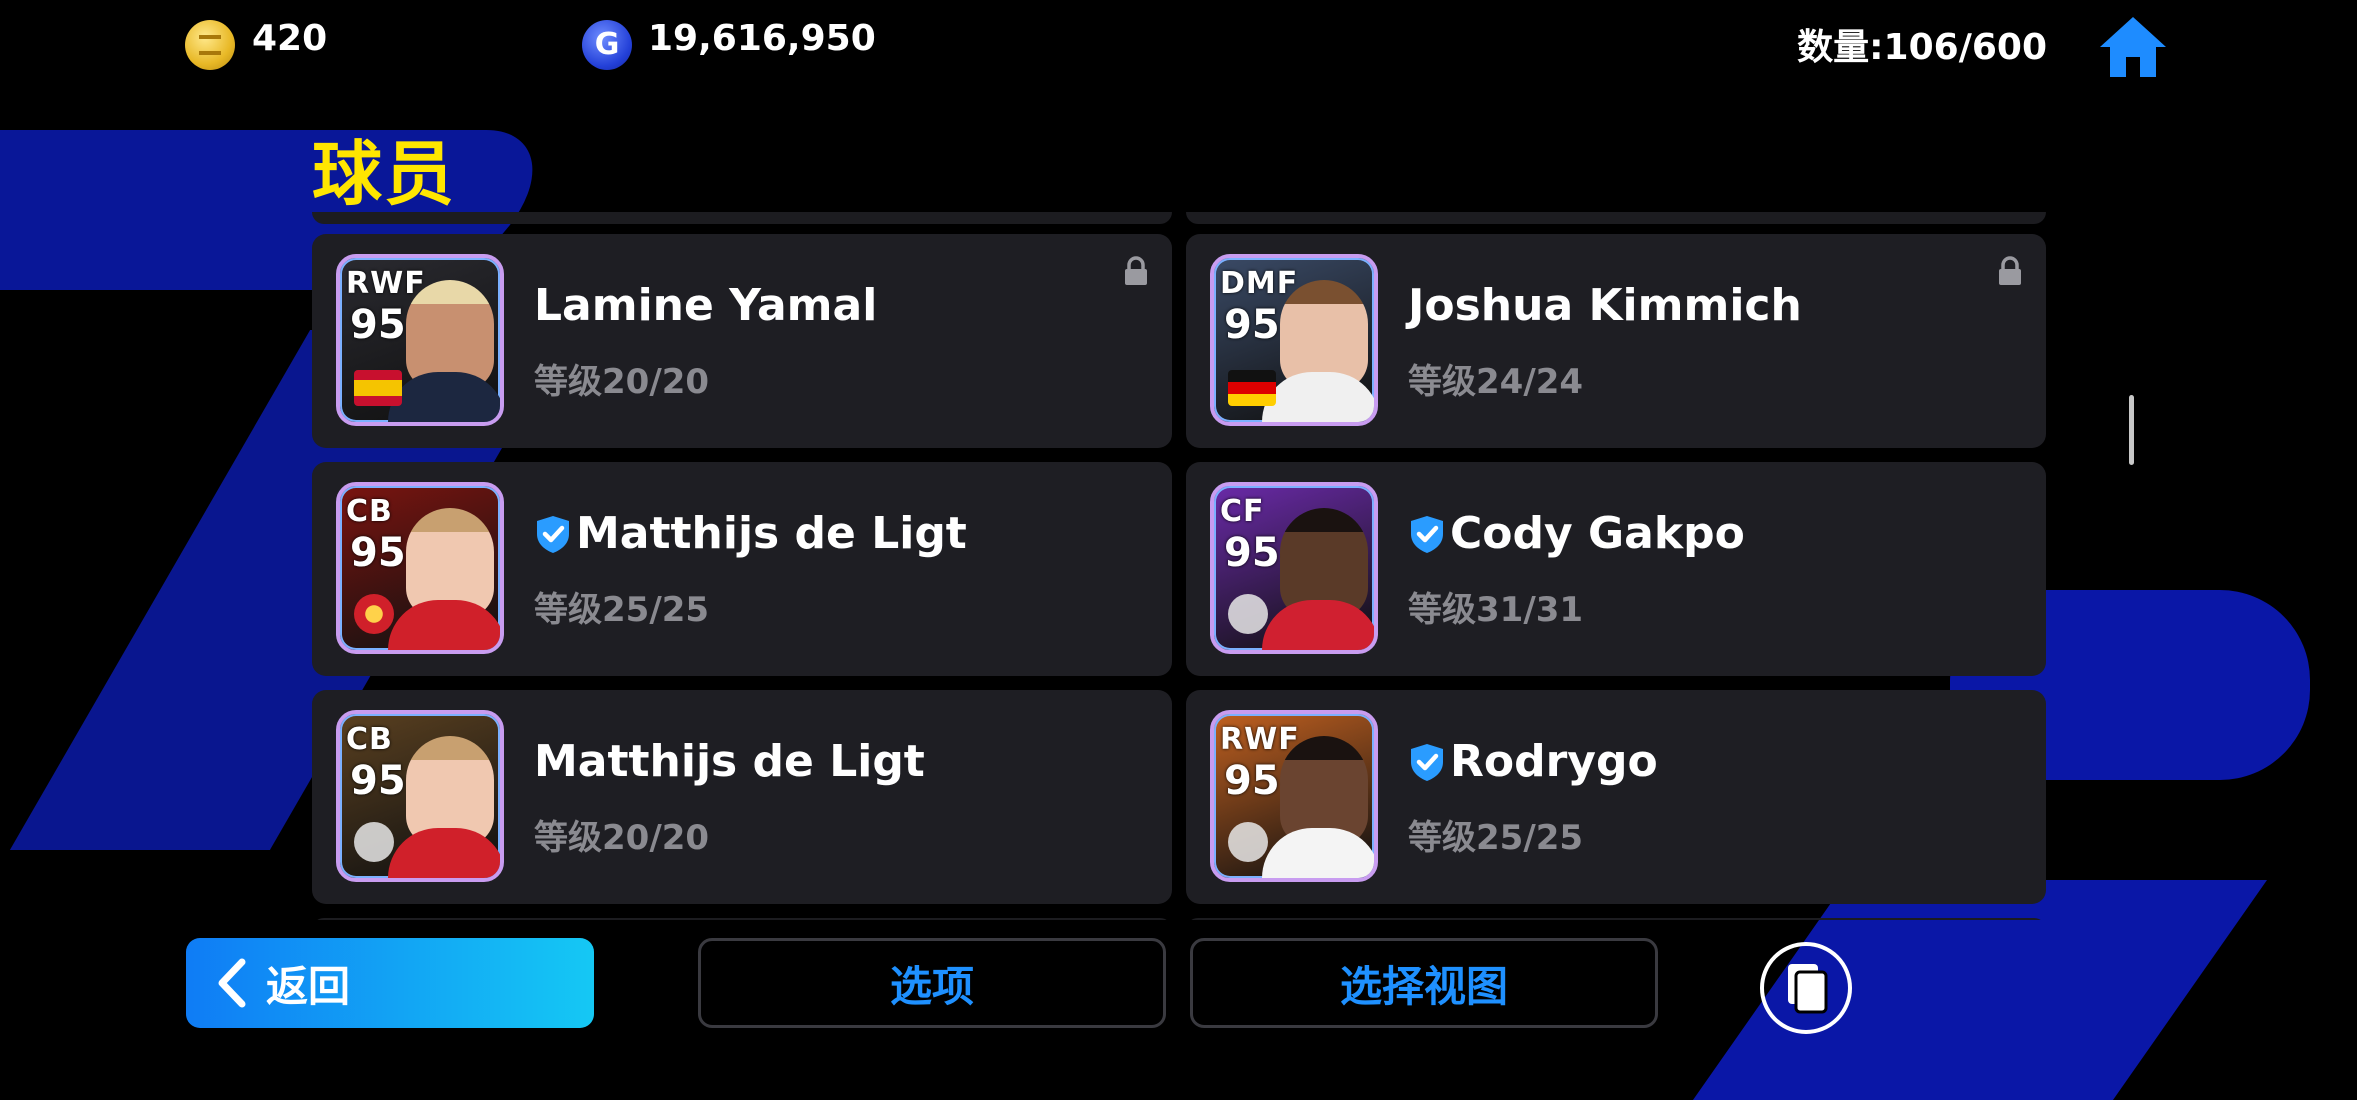 Image resolution: width=2357 pixels, height=1100 pixels. I want to click on player-name: Joshua Kimmich, so click(1605, 305).